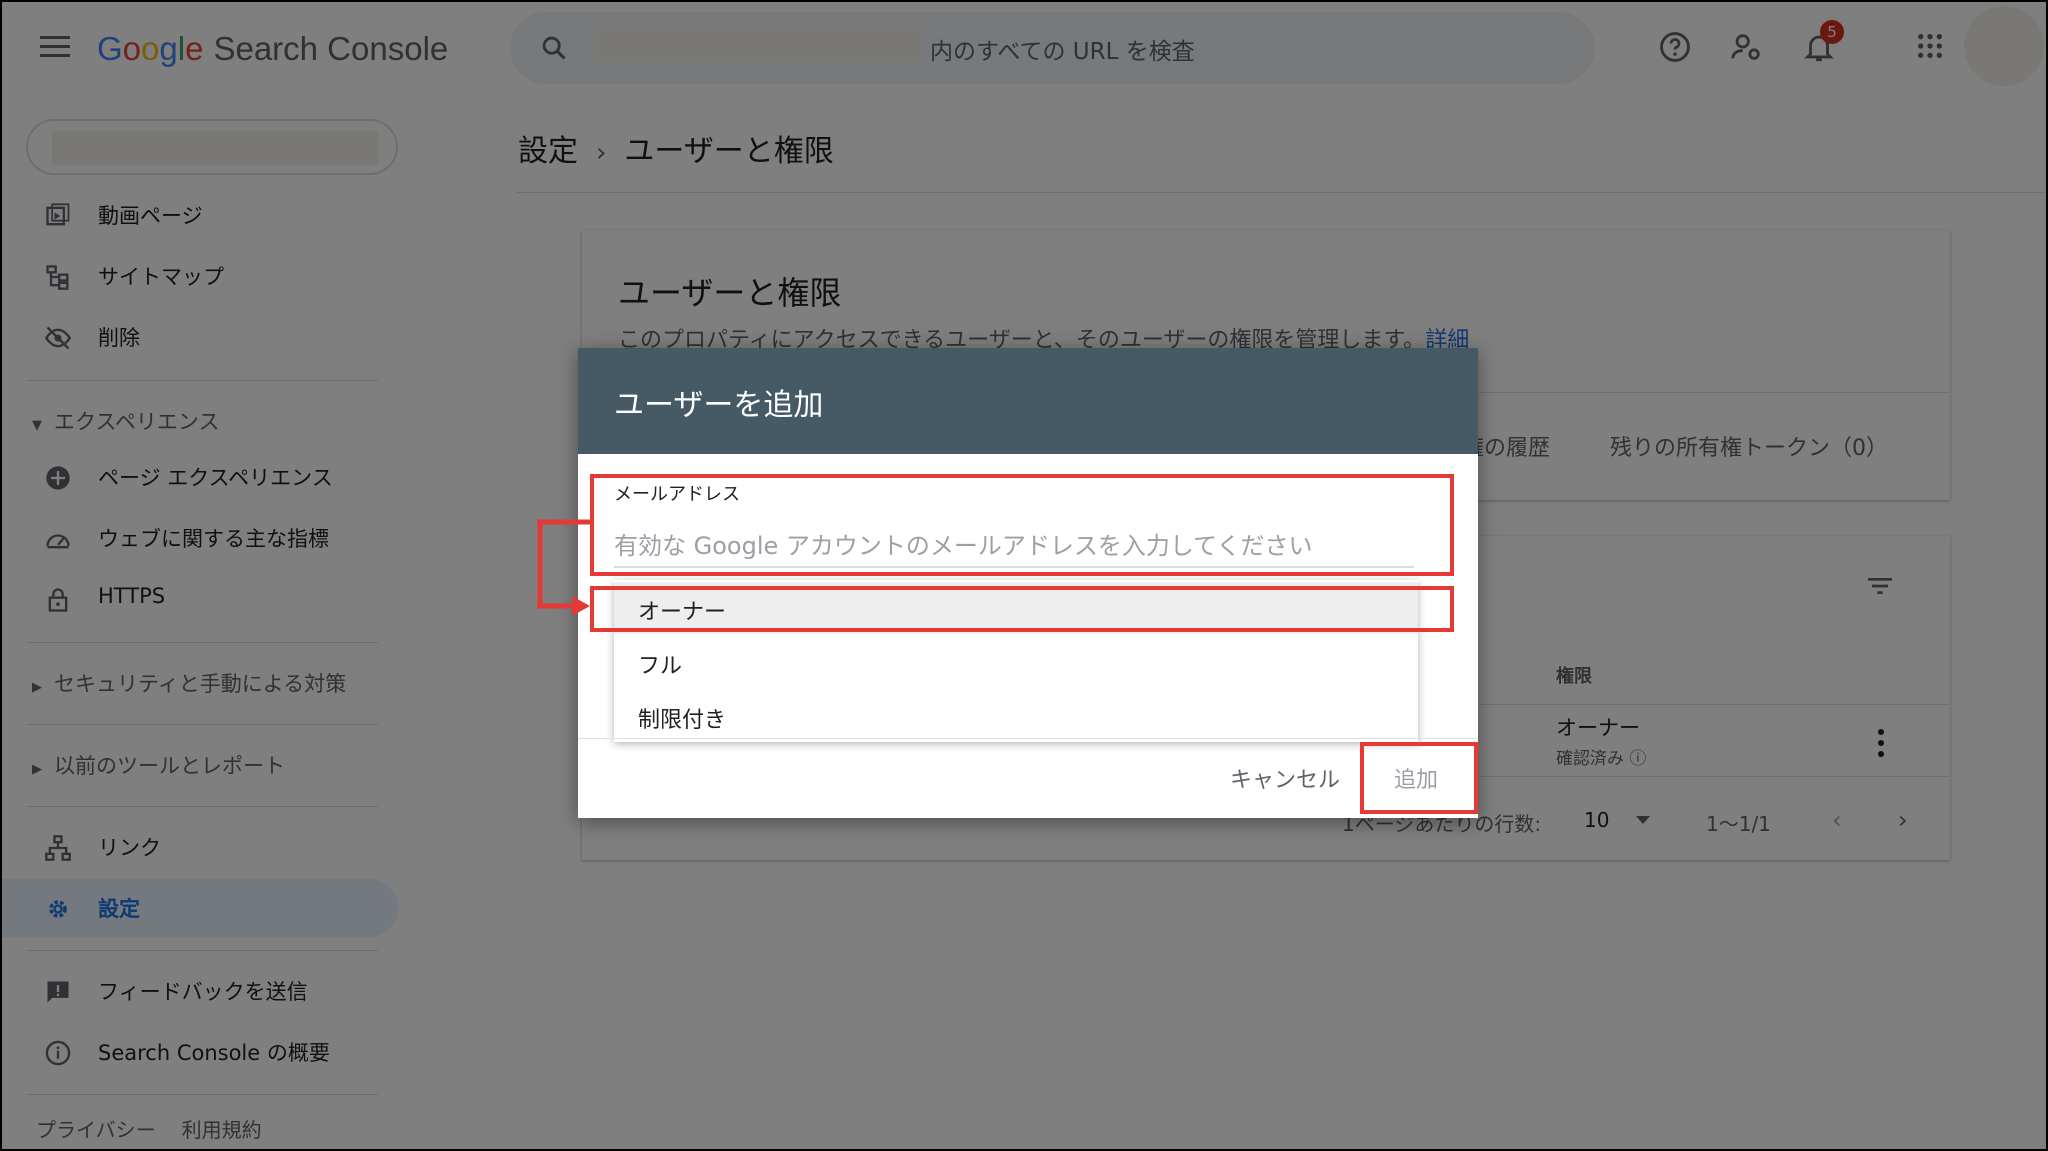 The image size is (2048, 1151). Describe the element at coordinates (719, 405) in the screenshot. I see `dialog-title: ユーザーを追加` at that location.